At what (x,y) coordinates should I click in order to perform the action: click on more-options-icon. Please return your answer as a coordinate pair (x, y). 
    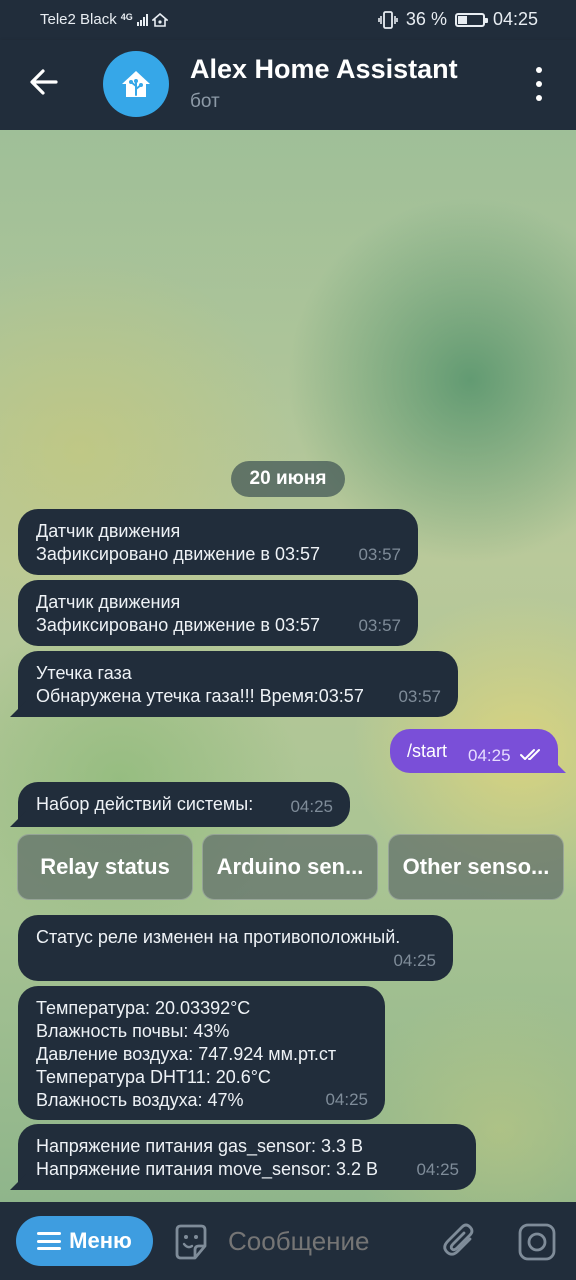
    Looking at the image, I should click on (539, 84).